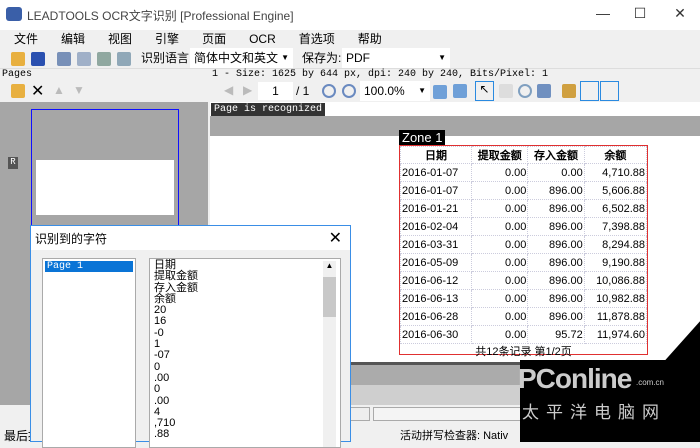 The width and height of the screenshot is (700, 448). I want to click on show-text-icon, so click(609, 91).